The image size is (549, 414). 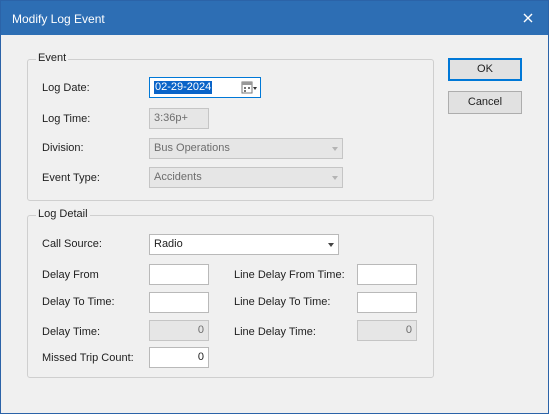 What do you see at coordinates (71, 332) in the screenshot?
I see `delay-time-label: Delay Time:` at bounding box center [71, 332].